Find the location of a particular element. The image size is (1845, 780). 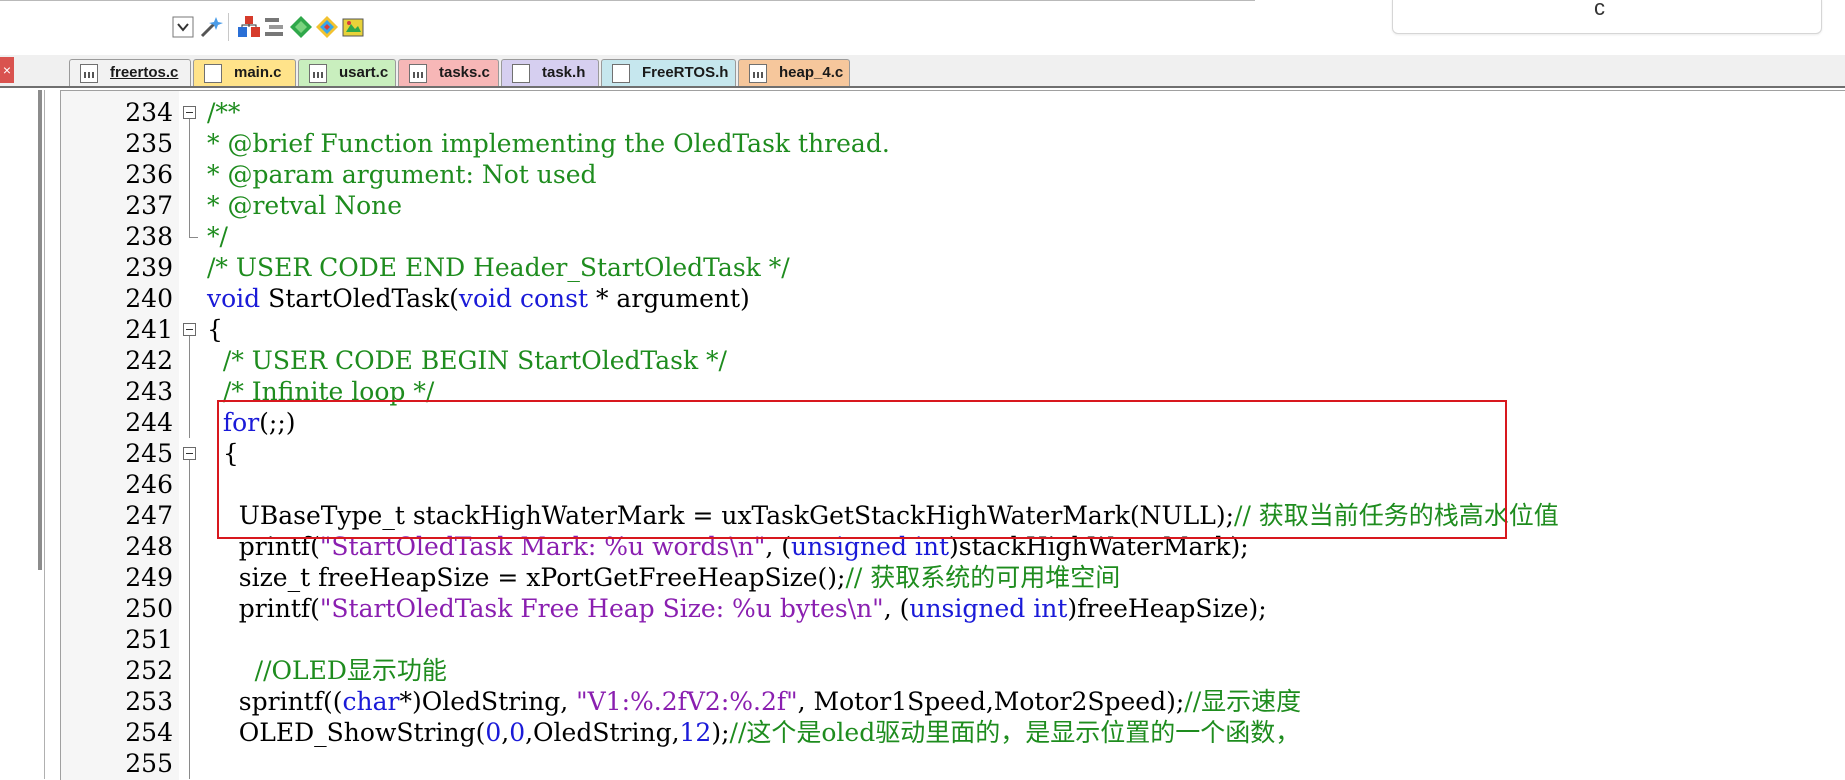

tab-freertos-c: freertos.c is located at coordinates (130, 72).